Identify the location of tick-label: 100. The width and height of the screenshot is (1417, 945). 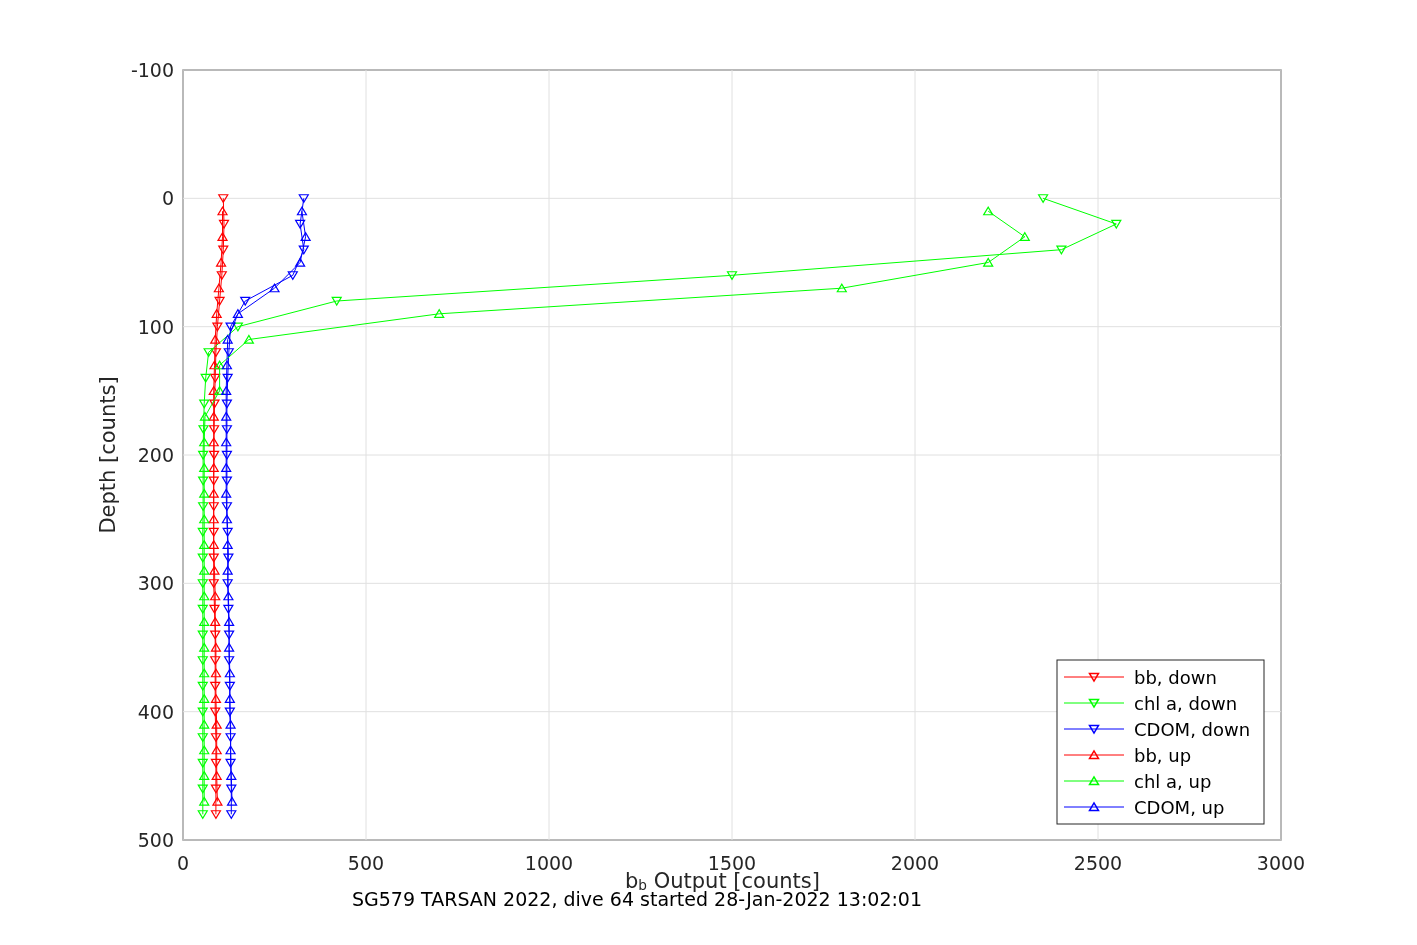
(155, 326).